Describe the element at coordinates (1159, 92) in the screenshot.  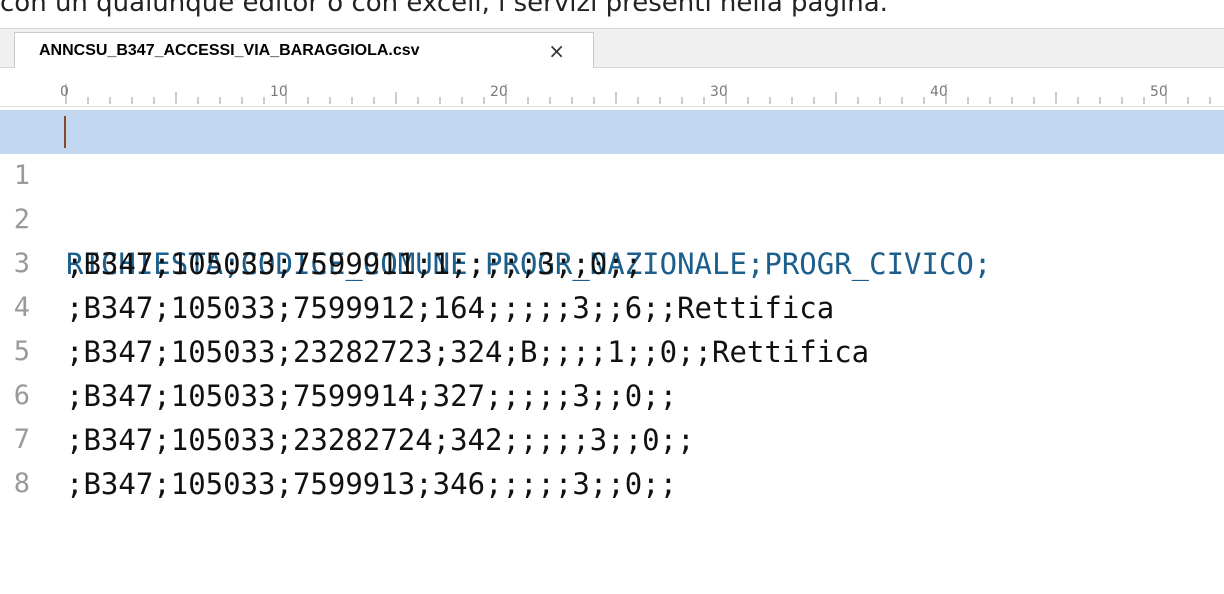
I see `ruler-label-50: 50` at that location.